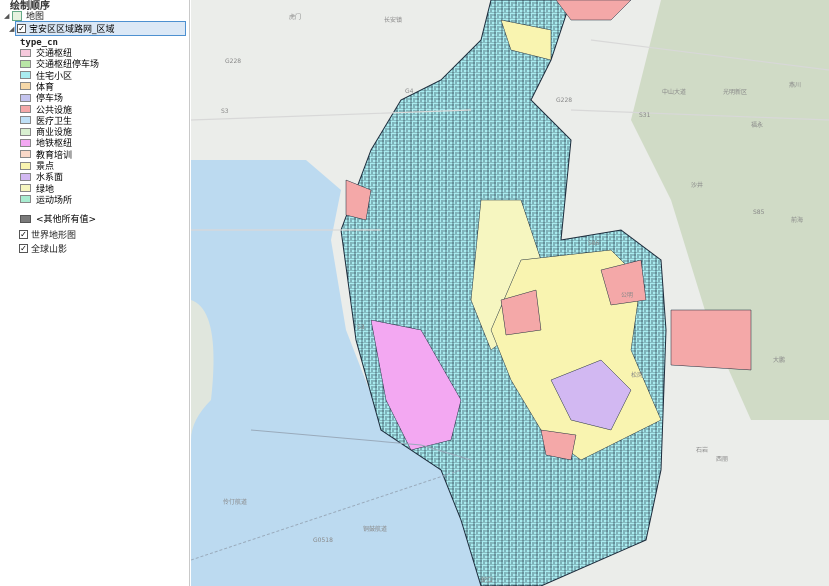 The width and height of the screenshot is (829, 586). What do you see at coordinates (711, 340) in the screenshot?
I see `public-facility-parcel` at bounding box center [711, 340].